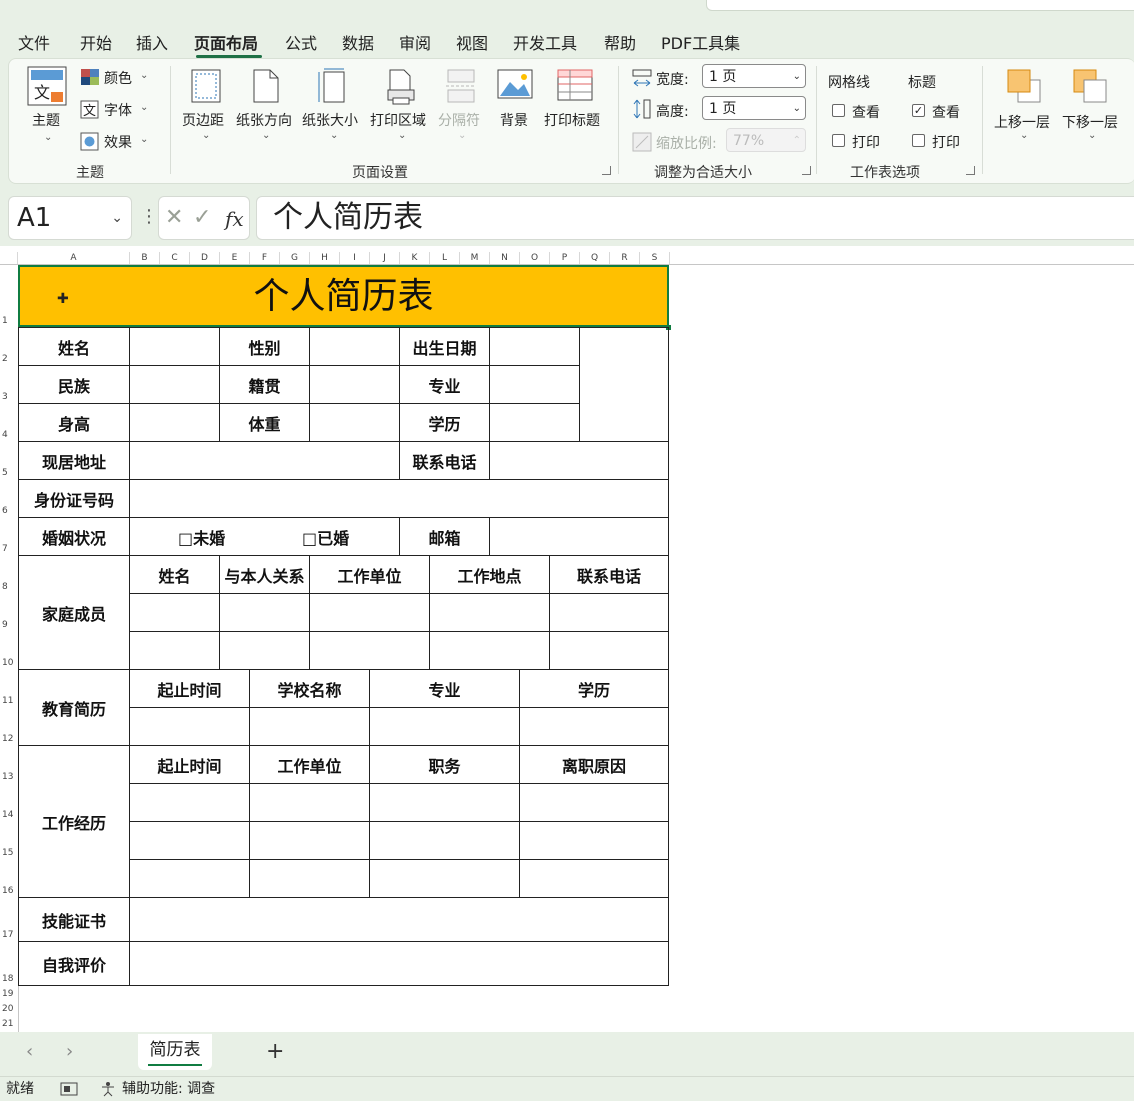 The width and height of the screenshot is (1134, 1101). What do you see at coordinates (695, 218) in the screenshot?
I see `formula-input: 个人简历表` at bounding box center [695, 218].